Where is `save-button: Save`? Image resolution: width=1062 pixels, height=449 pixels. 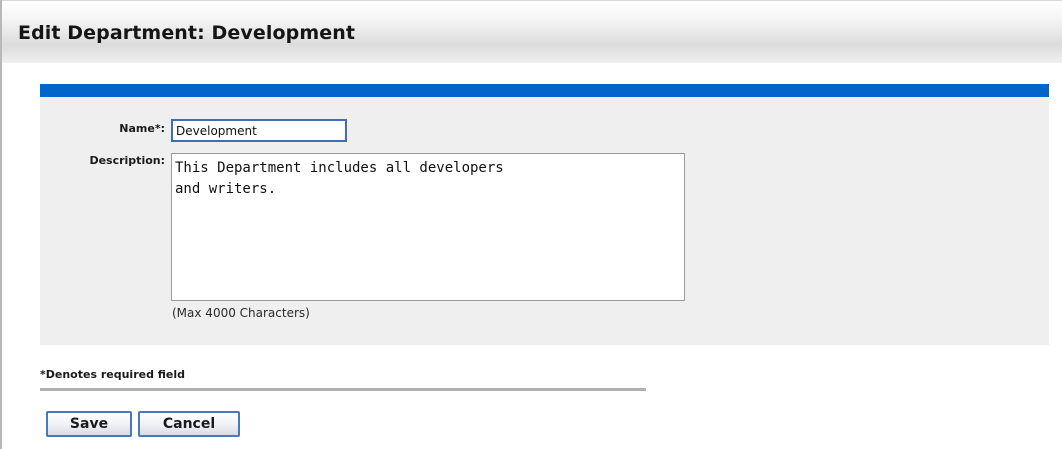
save-button: Save is located at coordinates (89, 424).